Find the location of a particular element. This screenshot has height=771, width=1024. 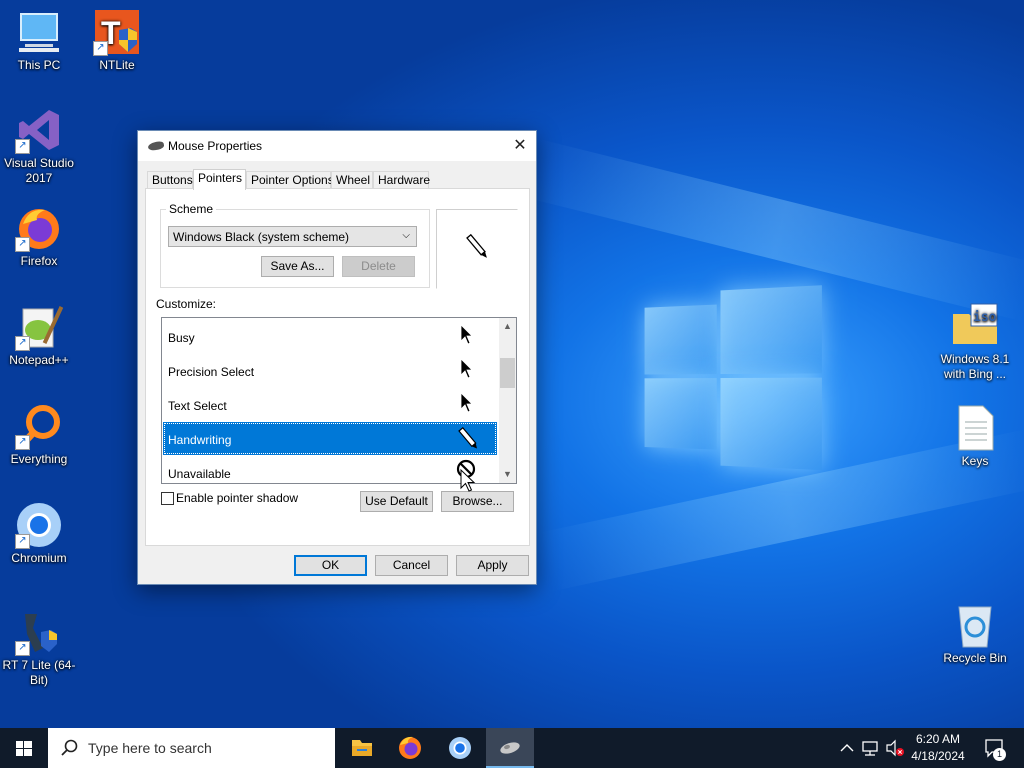

network-status-button is located at coordinates (871, 748).